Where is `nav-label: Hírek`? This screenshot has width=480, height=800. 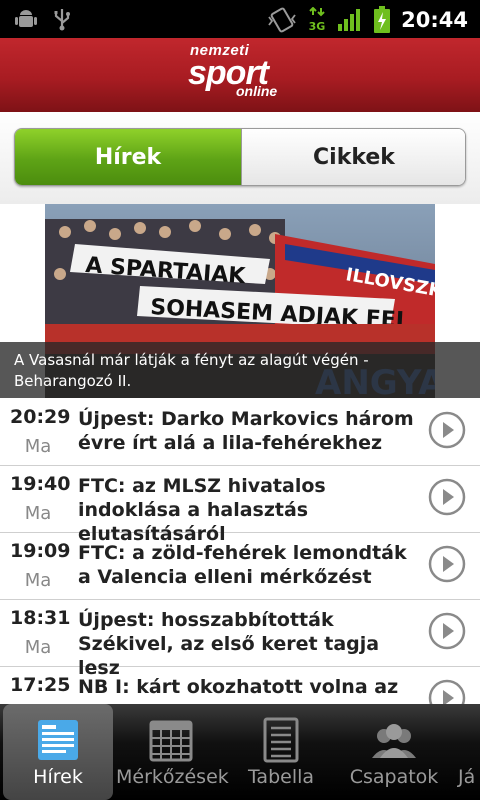
nav-label: Hírek is located at coordinates (58, 777).